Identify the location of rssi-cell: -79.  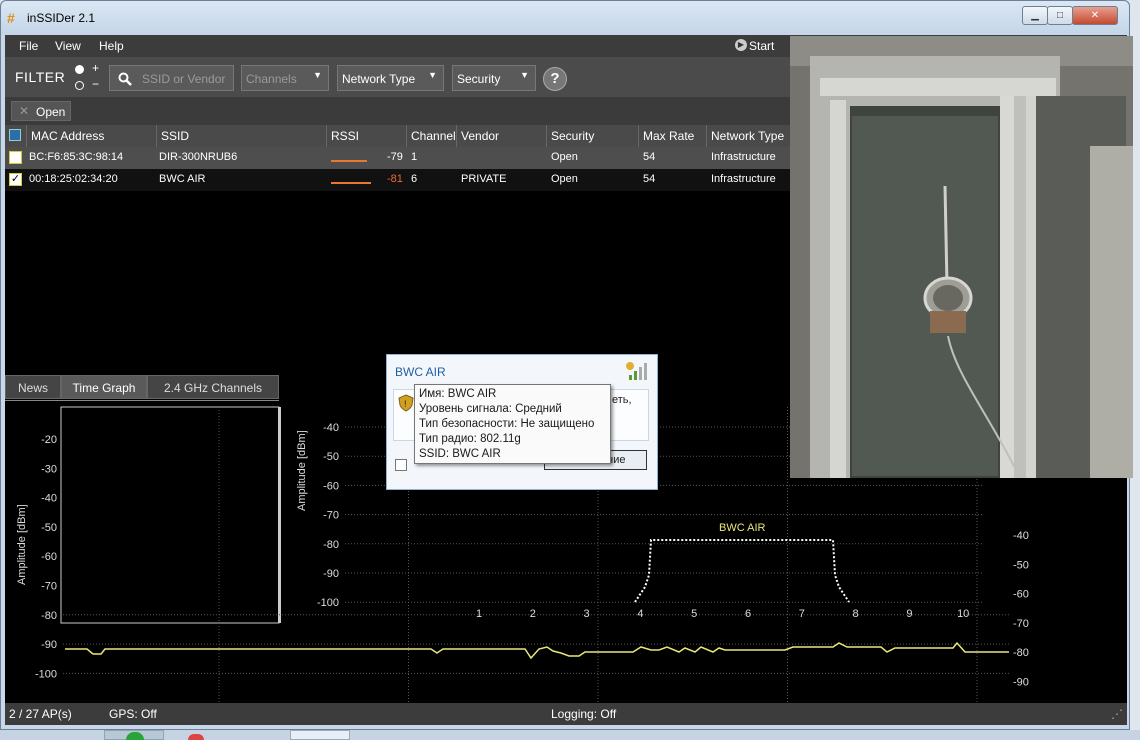
(395, 157).